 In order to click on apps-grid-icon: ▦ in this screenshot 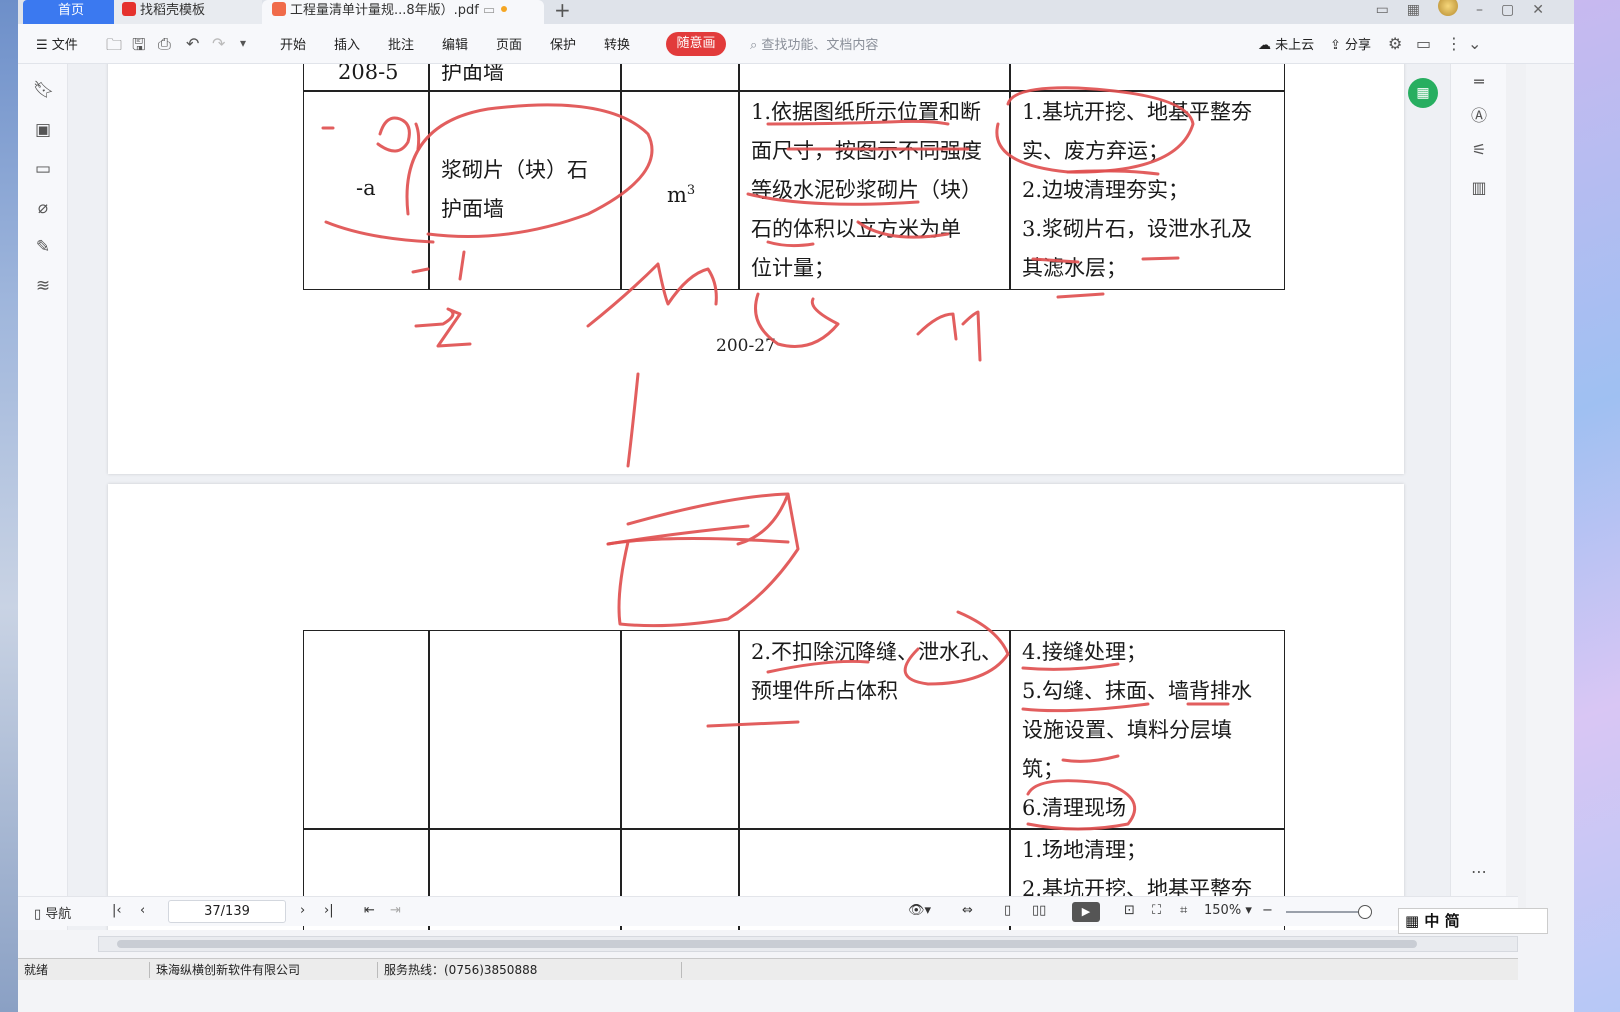, I will do `click(1413, 12)`.